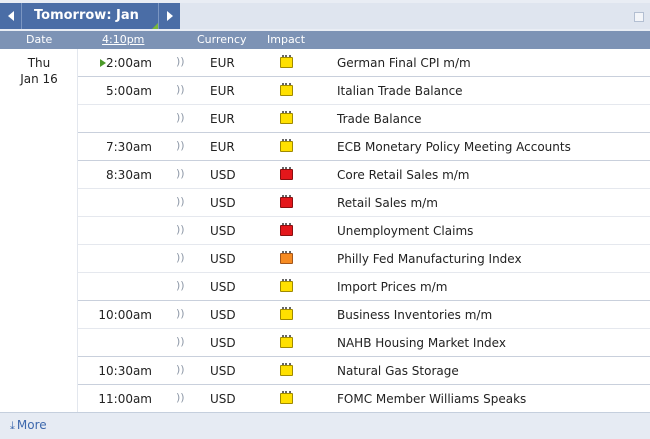  I want to click on column-header-impact: Impact, so click(286, 39).